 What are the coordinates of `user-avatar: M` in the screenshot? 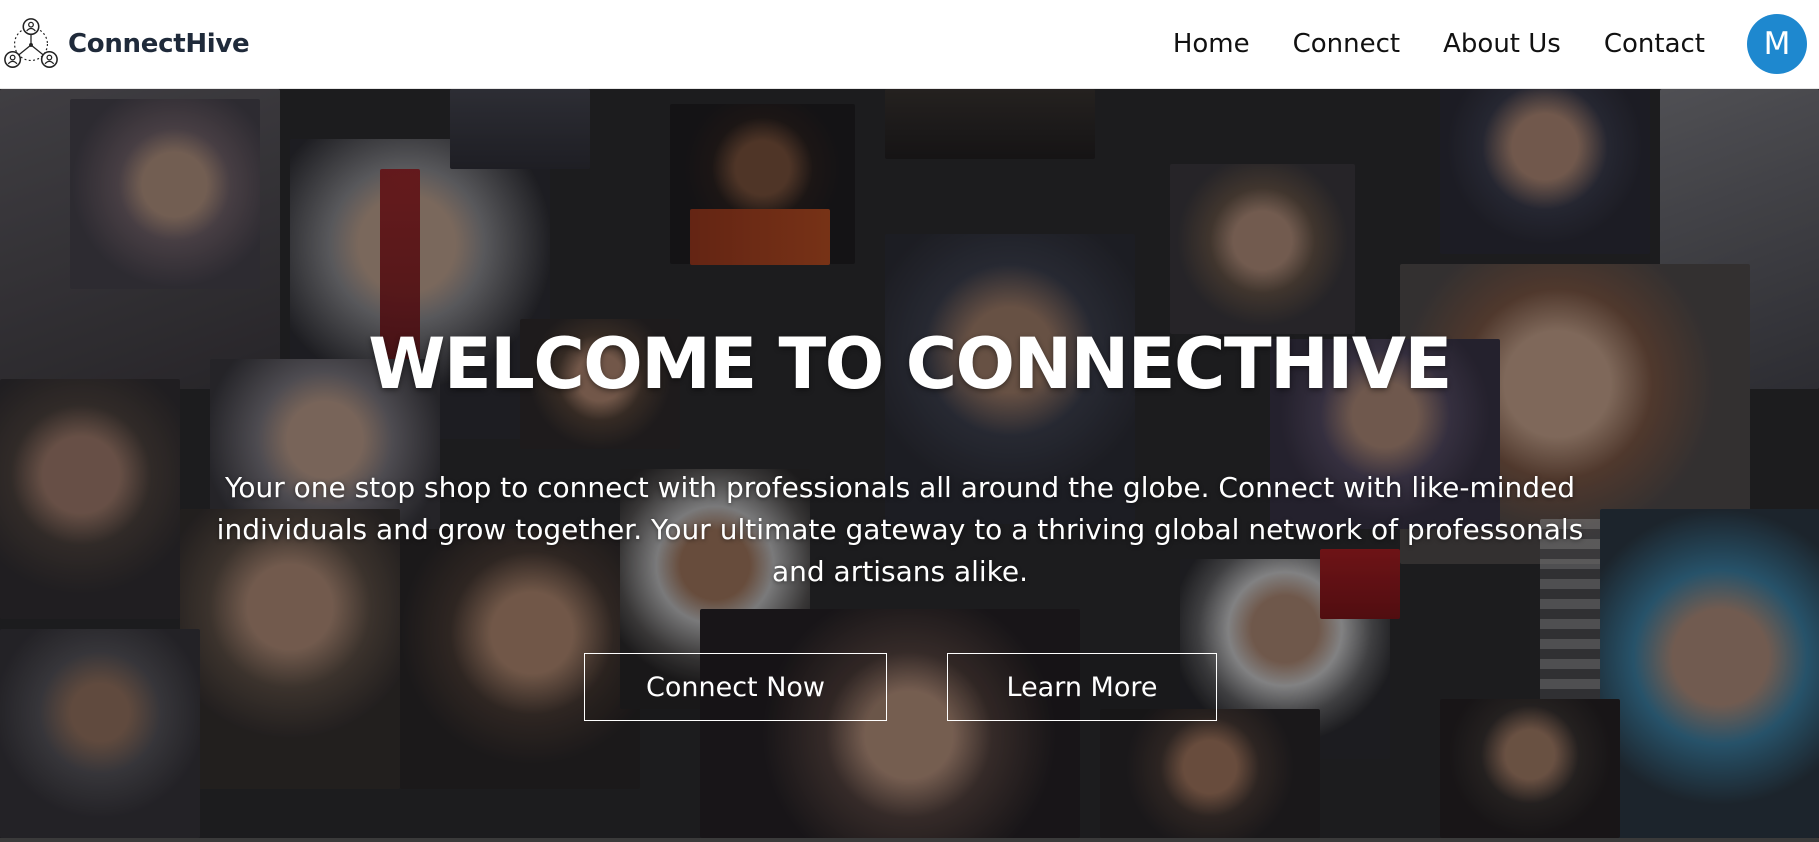 It's located at (1777, 44).